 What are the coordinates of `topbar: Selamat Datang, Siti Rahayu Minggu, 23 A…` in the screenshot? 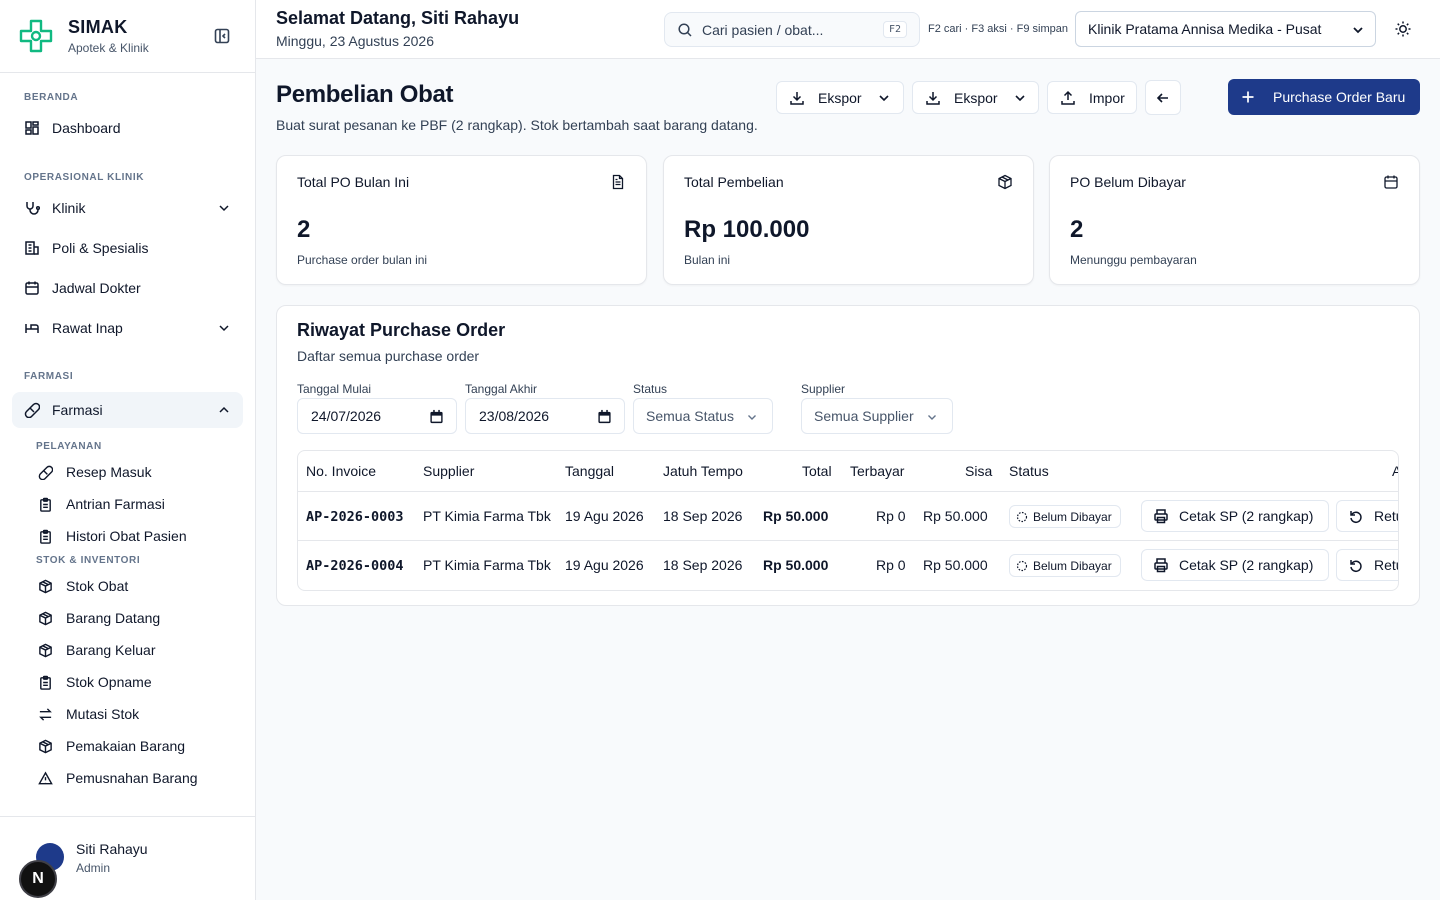 It's located at (848, 29).